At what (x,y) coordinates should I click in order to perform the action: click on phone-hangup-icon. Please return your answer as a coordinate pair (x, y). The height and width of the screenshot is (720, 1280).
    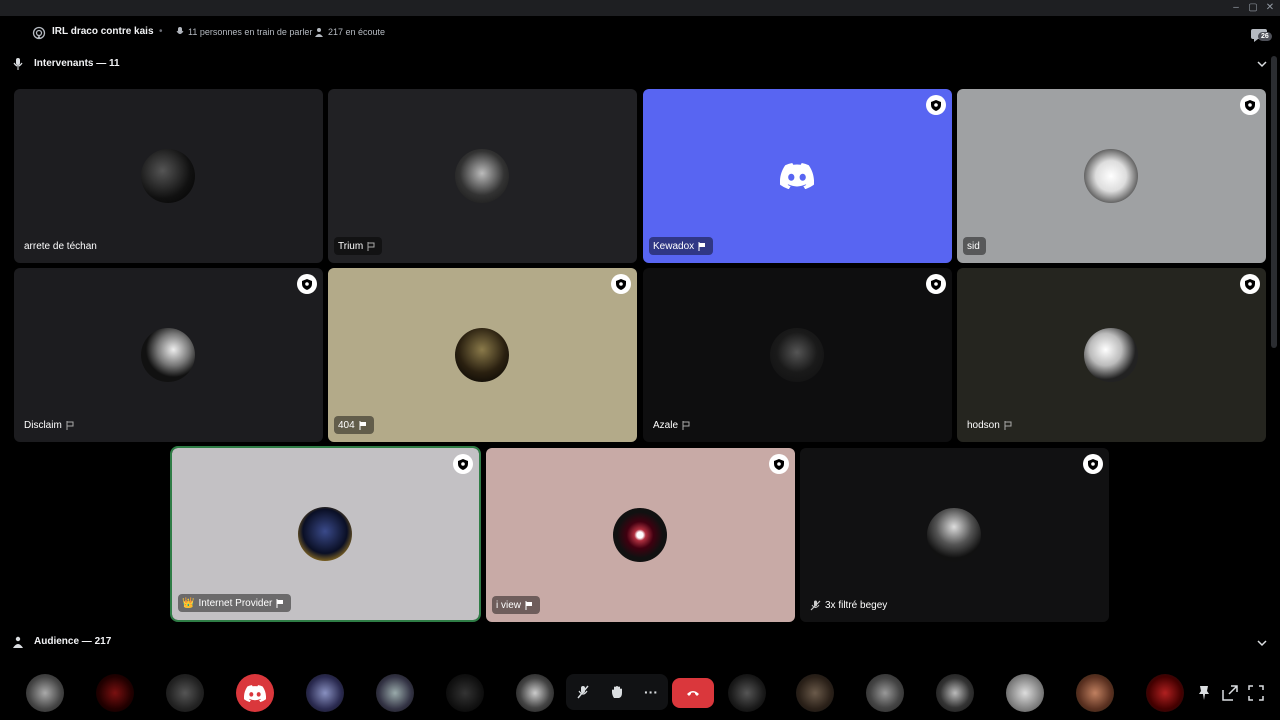
    Looking at the image, I should click on (693, 693).